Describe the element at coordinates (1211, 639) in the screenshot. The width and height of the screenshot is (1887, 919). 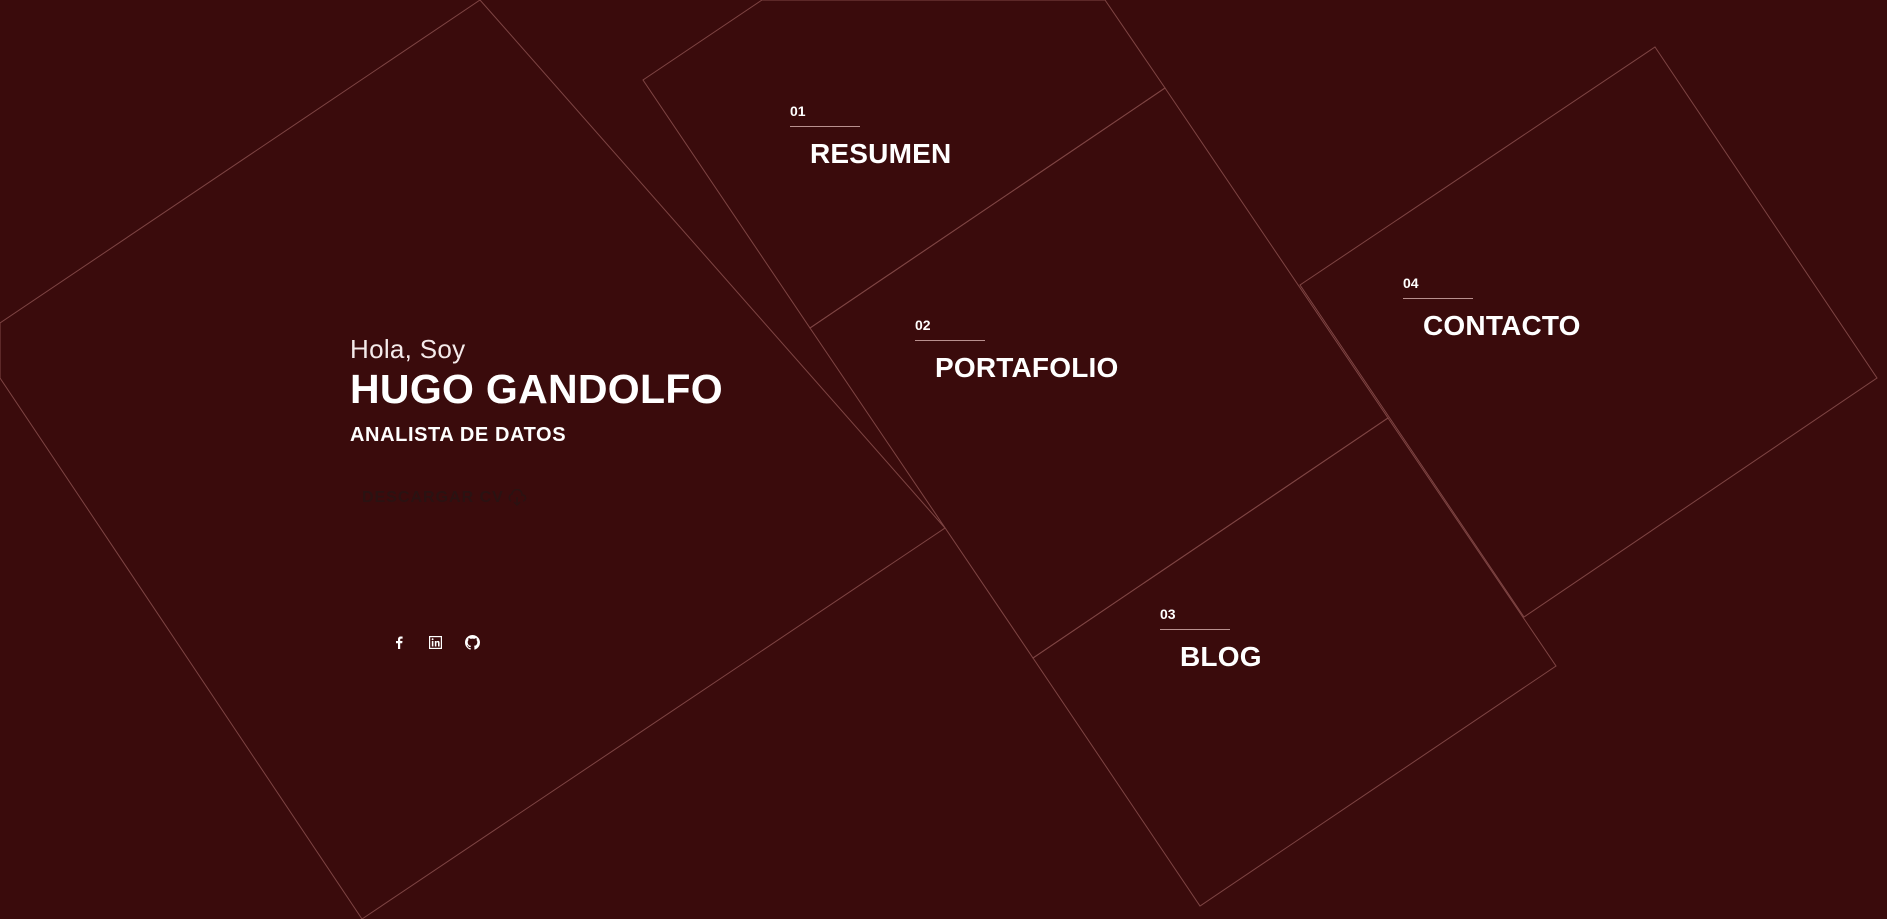
I see `nav-item-blog: 03 BLOG` at that location.